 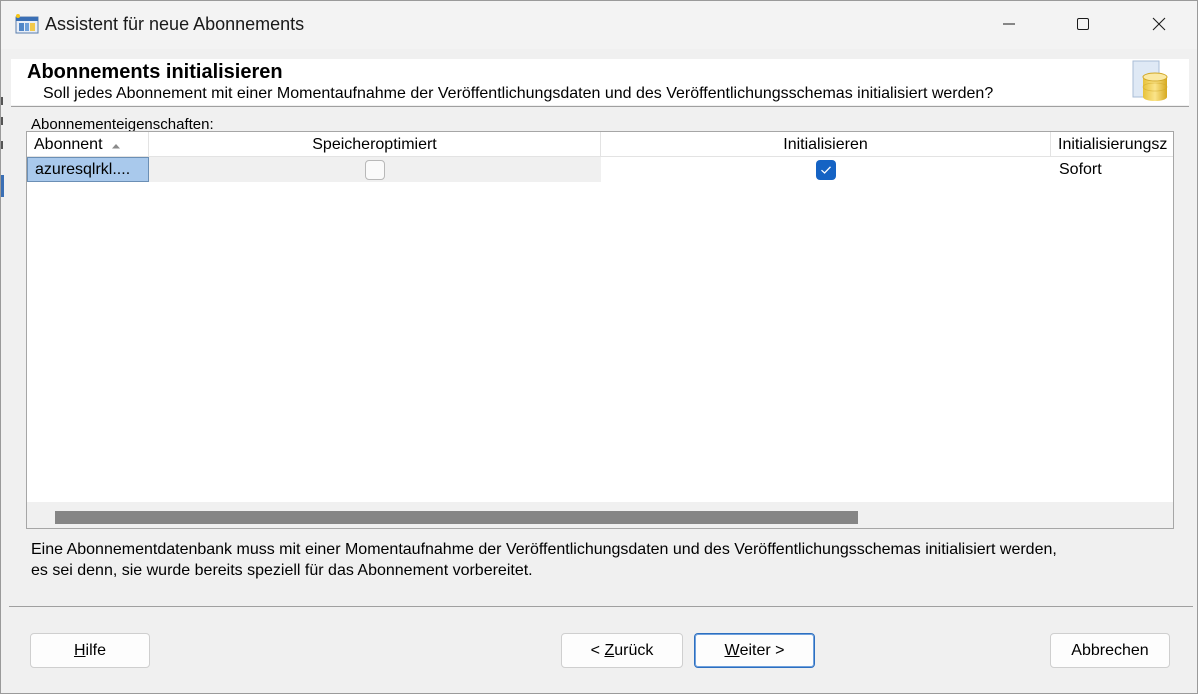 I want to click on minimize-button, so click(x=1009, y=24).